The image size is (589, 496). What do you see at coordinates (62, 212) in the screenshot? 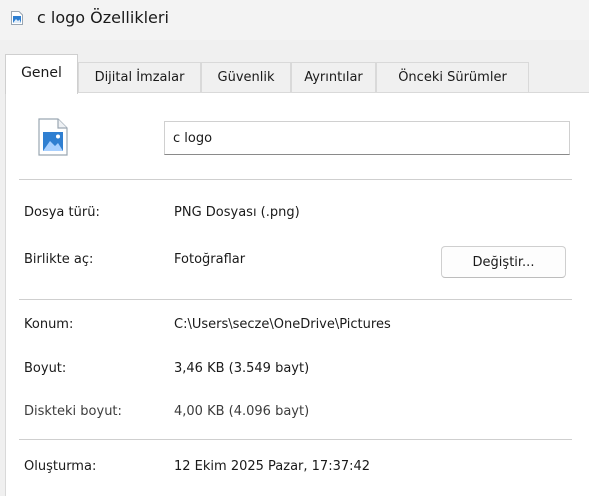
I see `file-type-label: Dosya türü:` at bounding box center [62, 212].